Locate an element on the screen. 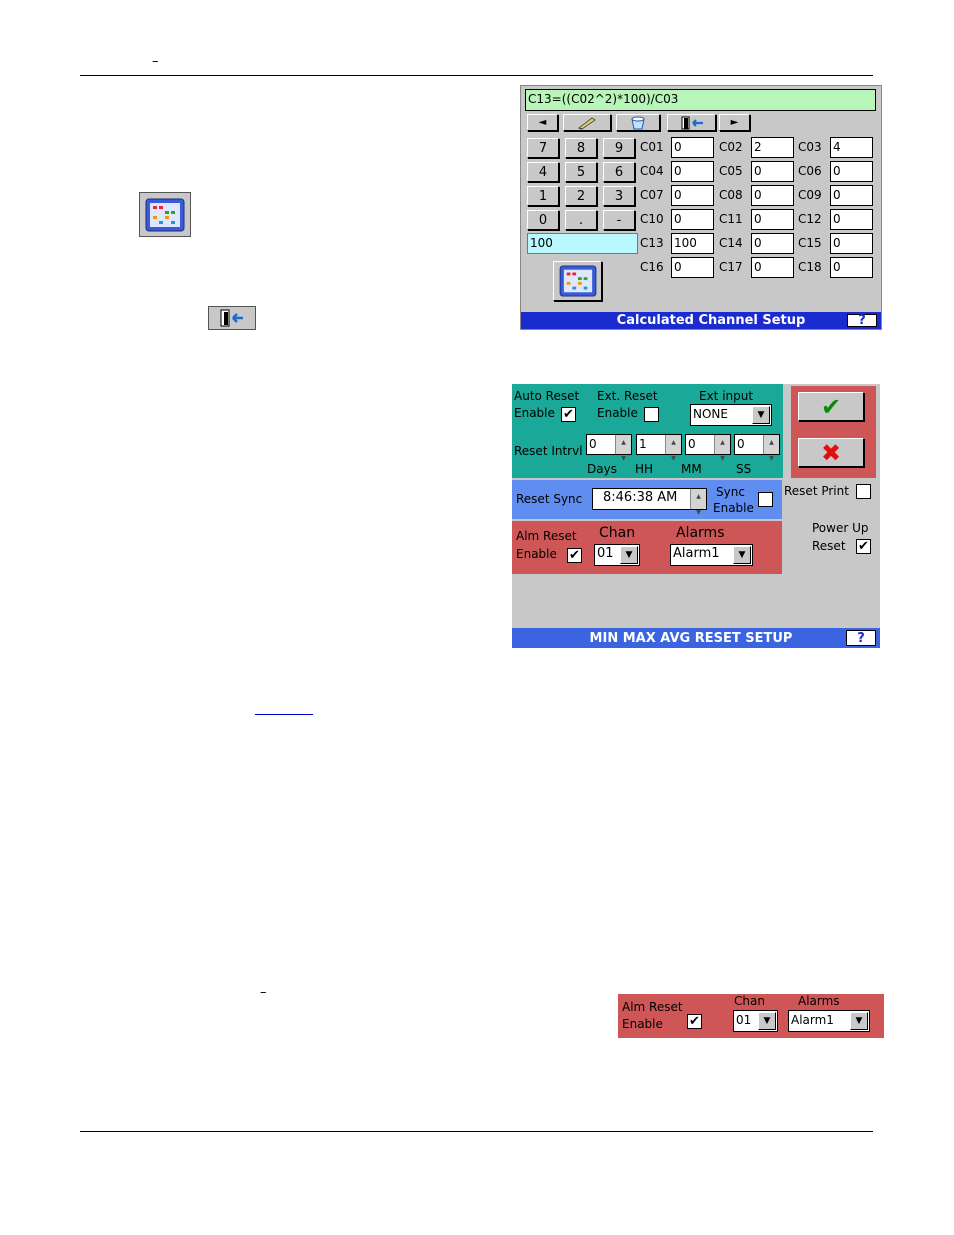  sync-enable-label: Enable is located at coordinates (733, 508).